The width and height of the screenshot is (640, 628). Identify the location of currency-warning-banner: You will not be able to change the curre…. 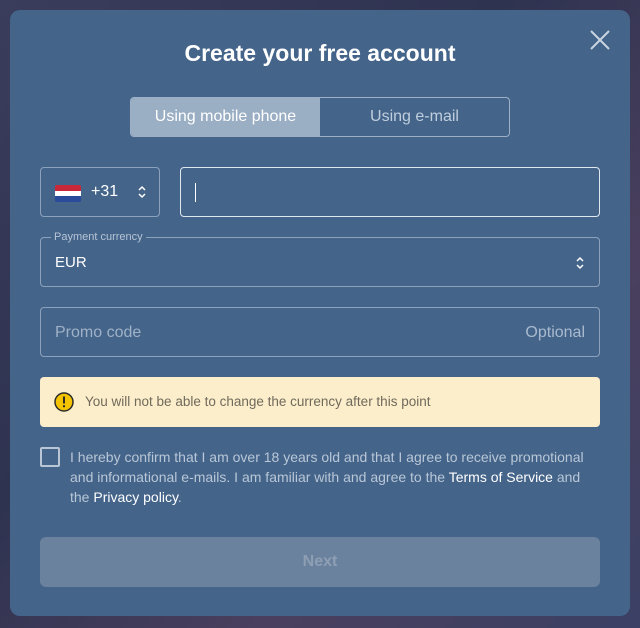
(320, 402).